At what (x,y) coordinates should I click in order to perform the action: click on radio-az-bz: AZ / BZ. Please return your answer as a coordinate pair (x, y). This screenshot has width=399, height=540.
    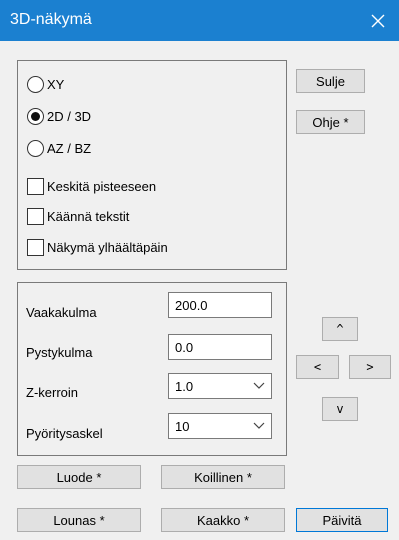
    Looking at the image, I should click on (59, 148).